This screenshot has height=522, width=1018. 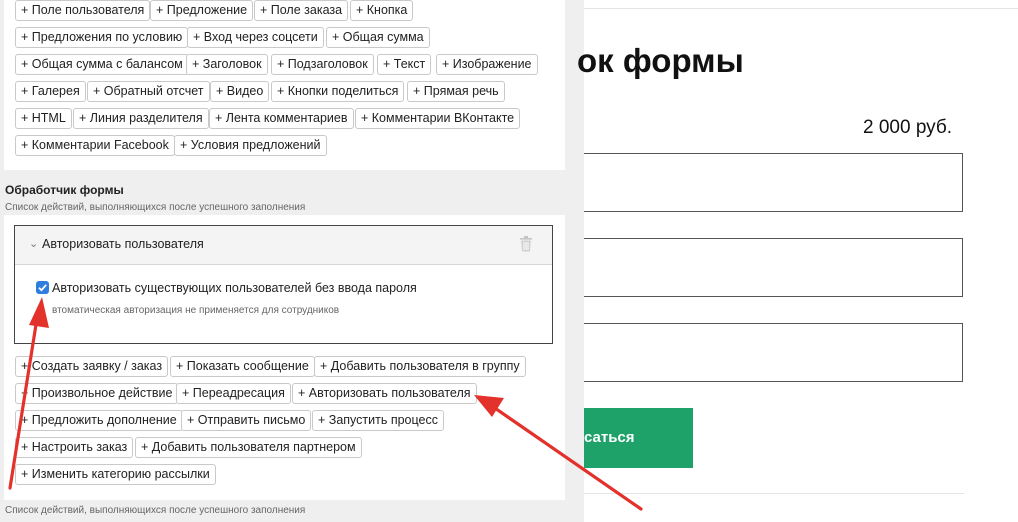 I want to click on add-quote-button: + Прямая речь, so click(x=456, y=91).